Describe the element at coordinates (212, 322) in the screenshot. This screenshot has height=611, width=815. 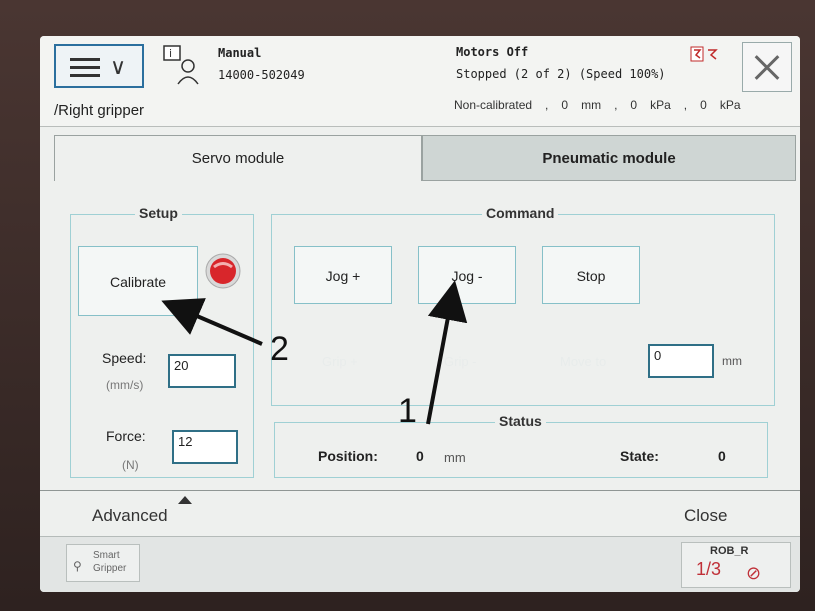
I see `arrow-to-calibrate` at that location.